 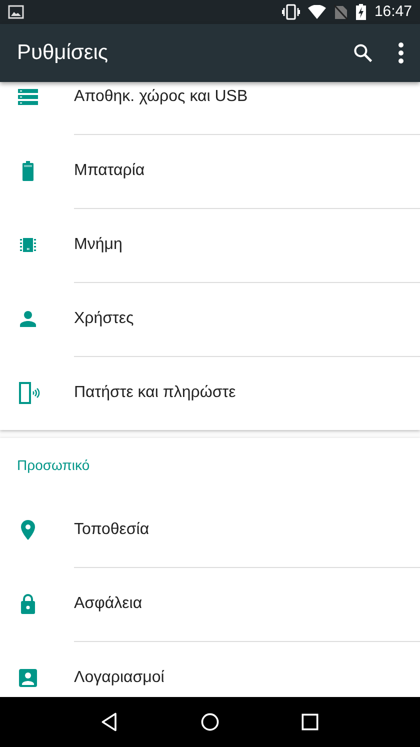 What do you see at coordinates (16, 12) in the screenshot?
I see `image-notification-icon` at bounding box center [16, 12].